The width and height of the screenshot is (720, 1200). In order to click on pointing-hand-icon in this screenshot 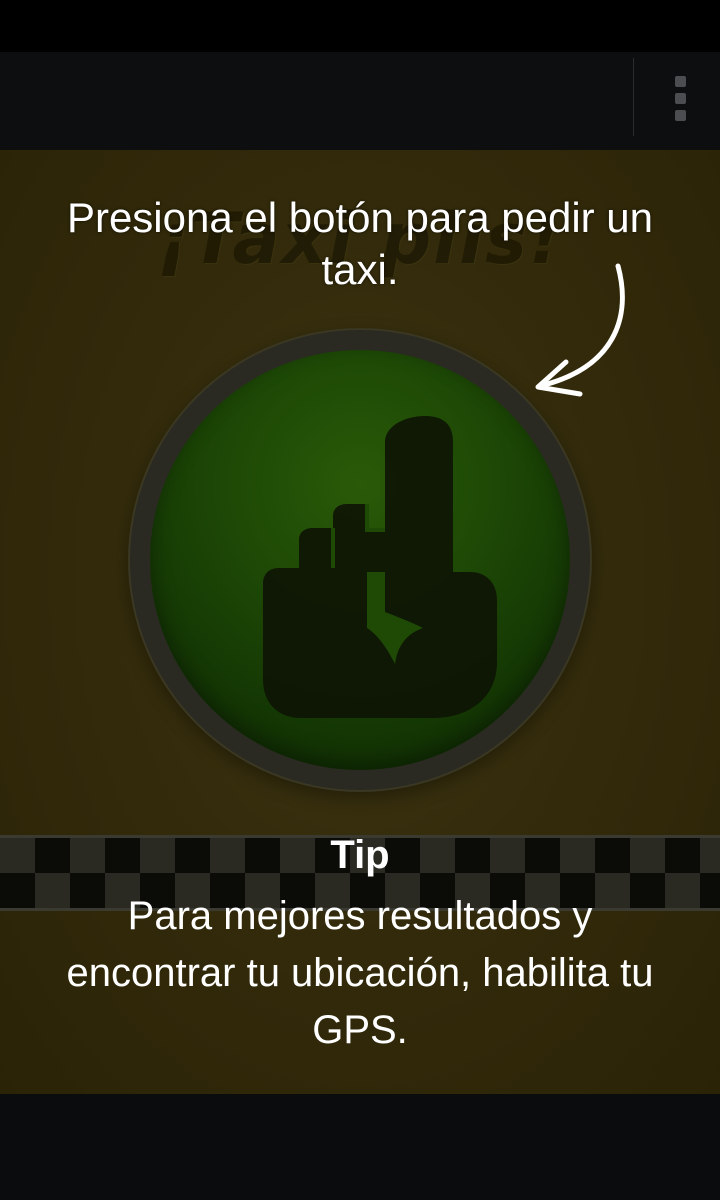, I will do `click(380, 567)`.